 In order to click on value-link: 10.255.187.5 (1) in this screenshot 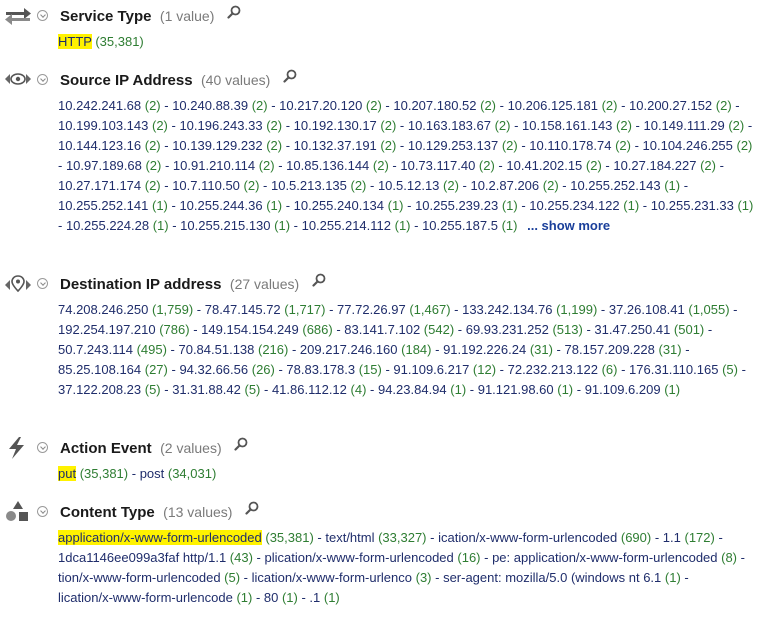, I will do `click(469, 225)`.